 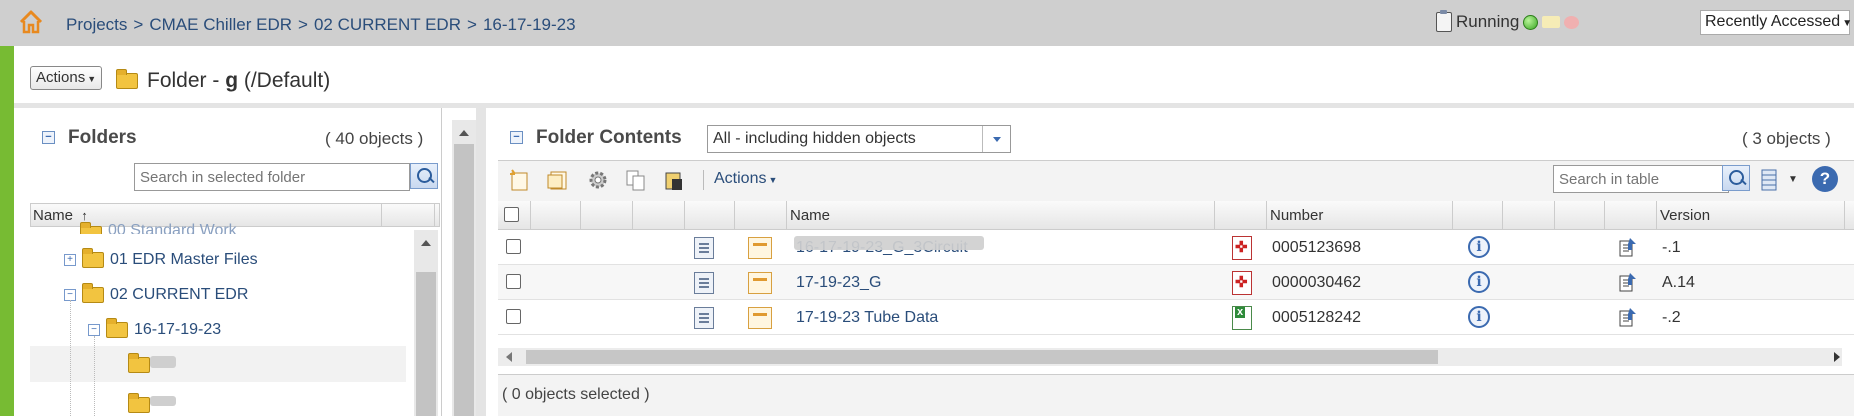 I want to click on row-name-link: 17-19-23_G, so click(x=838, y=283).